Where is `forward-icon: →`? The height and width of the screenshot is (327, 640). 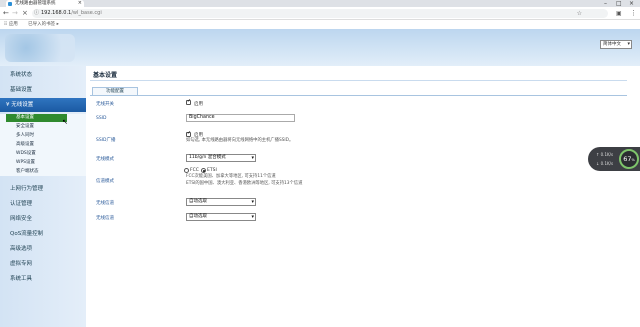 forward-icon: → is located at coordinates (15, 13).